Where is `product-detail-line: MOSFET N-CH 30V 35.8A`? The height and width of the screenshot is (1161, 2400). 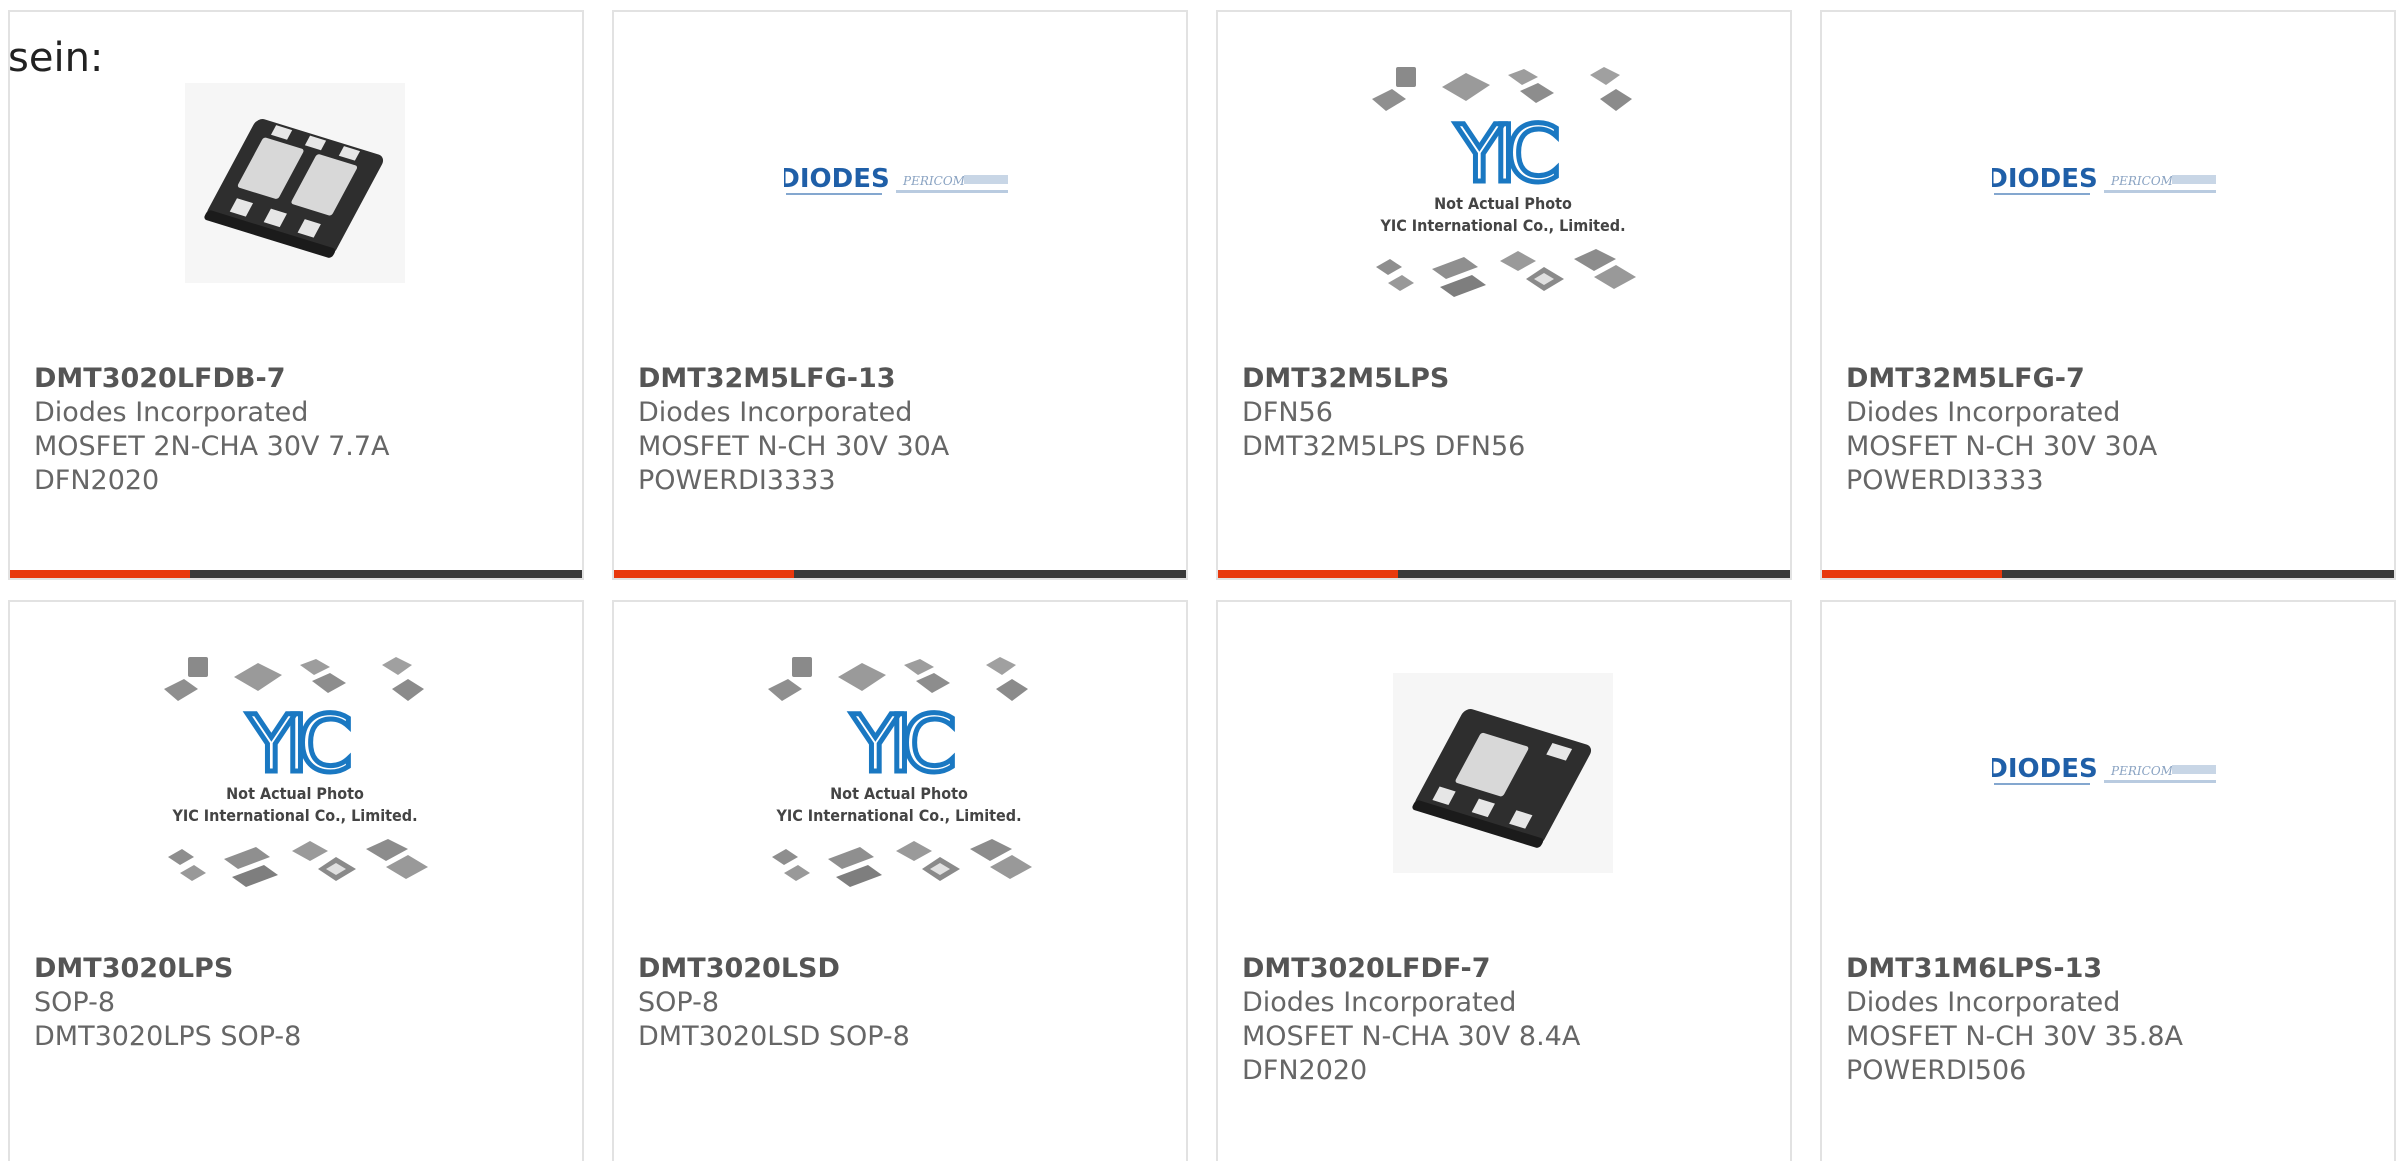
product-detail-line: MOSFET N-CH 30V 35.8A is located at coordinates (2015, 1036).